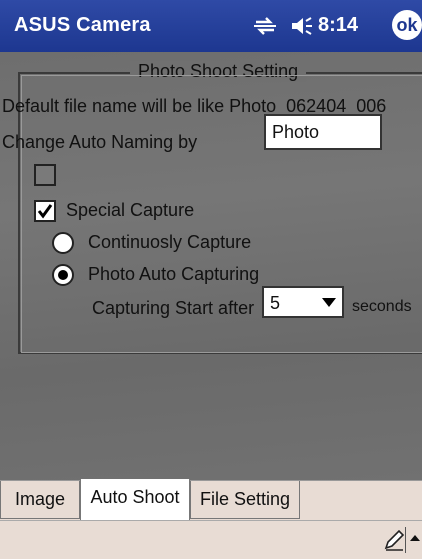  What do you see at coordinates (63, 243) in the screenshot?
I see `continuosly-capture-radio` at bounding box center [63, 243].